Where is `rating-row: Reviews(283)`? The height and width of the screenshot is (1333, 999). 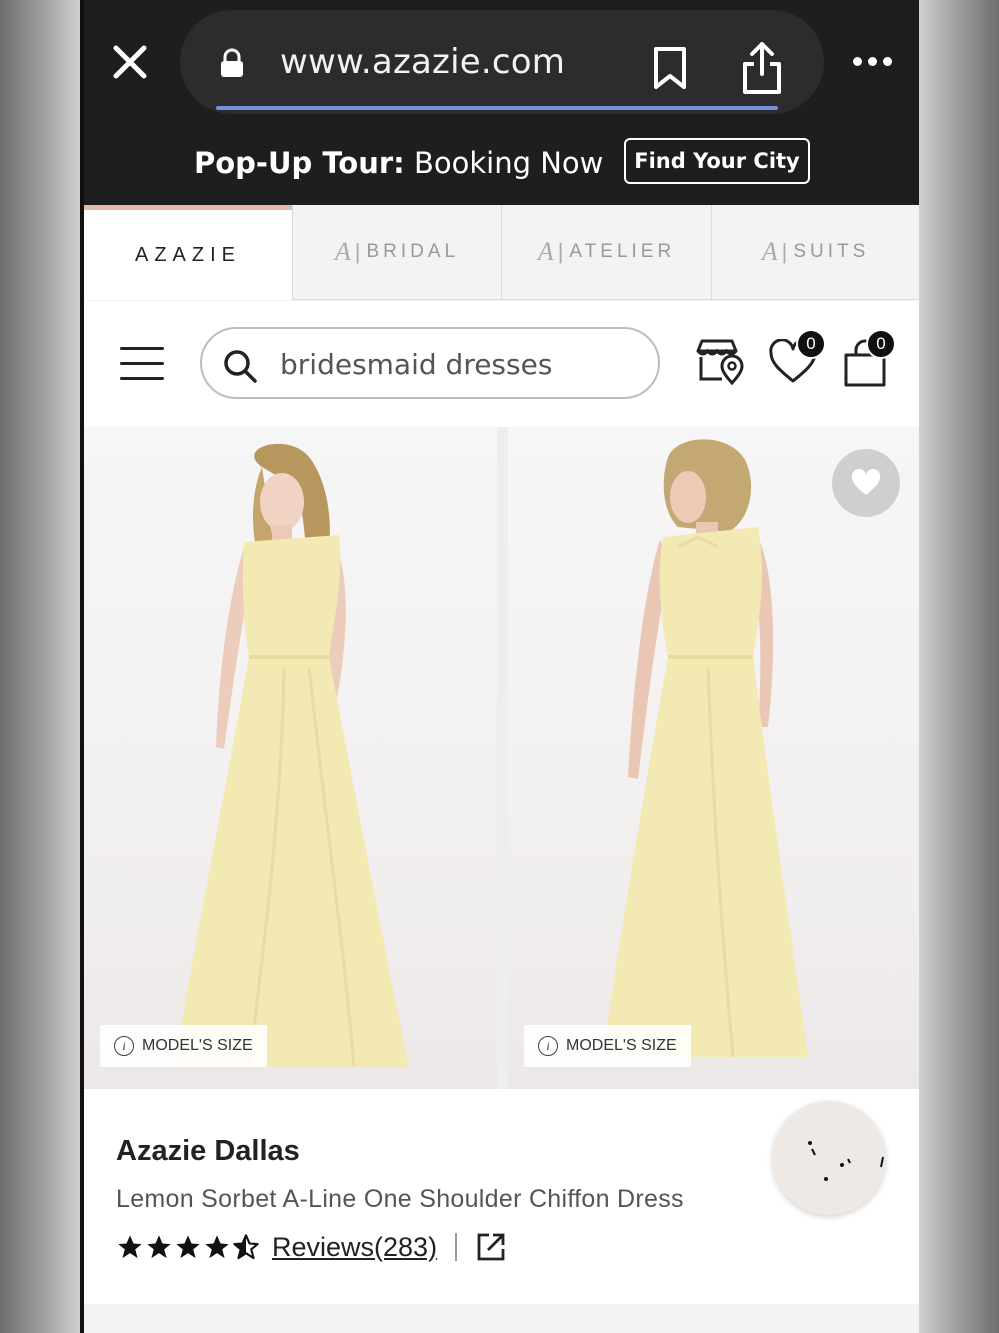 rating-row: Reviews(283) is located at coordinates (311, 1247).